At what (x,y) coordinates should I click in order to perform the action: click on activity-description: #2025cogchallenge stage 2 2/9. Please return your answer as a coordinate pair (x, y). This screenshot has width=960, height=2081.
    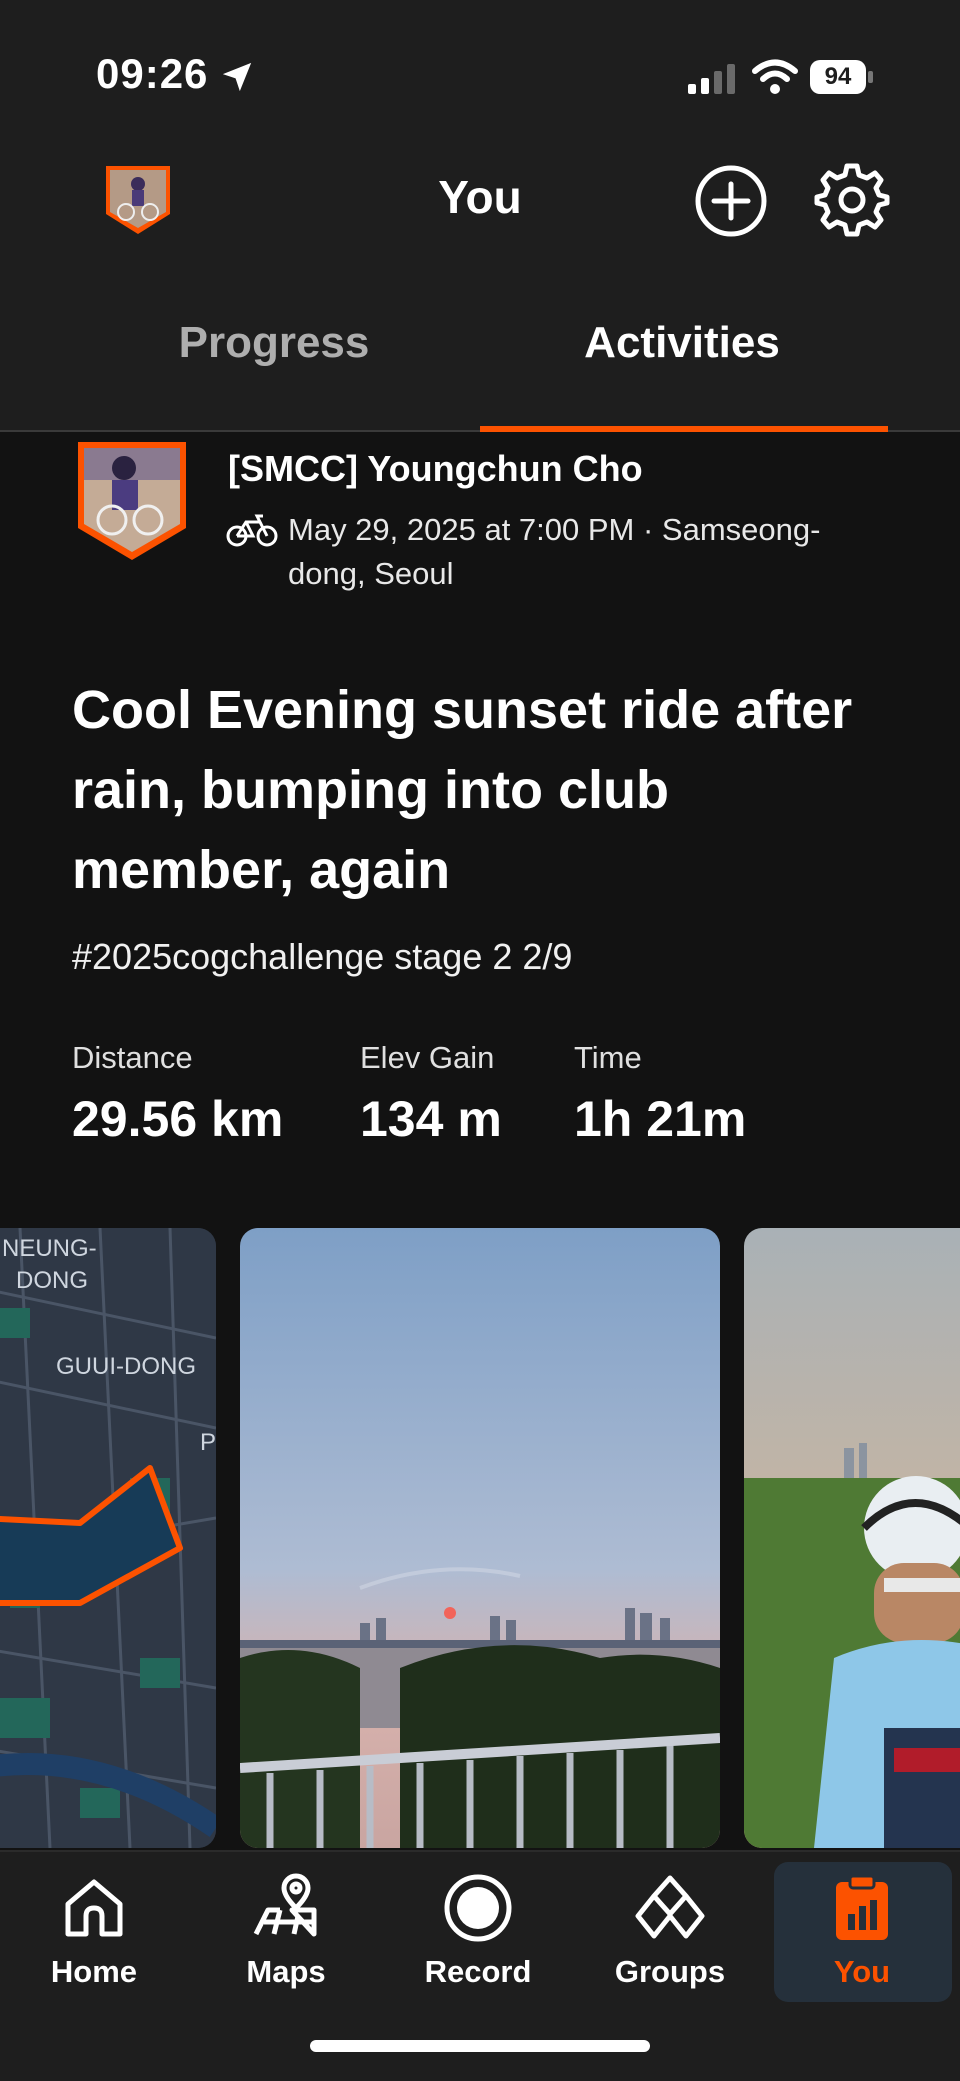
    Looking at the image, I should click on (322, 956).